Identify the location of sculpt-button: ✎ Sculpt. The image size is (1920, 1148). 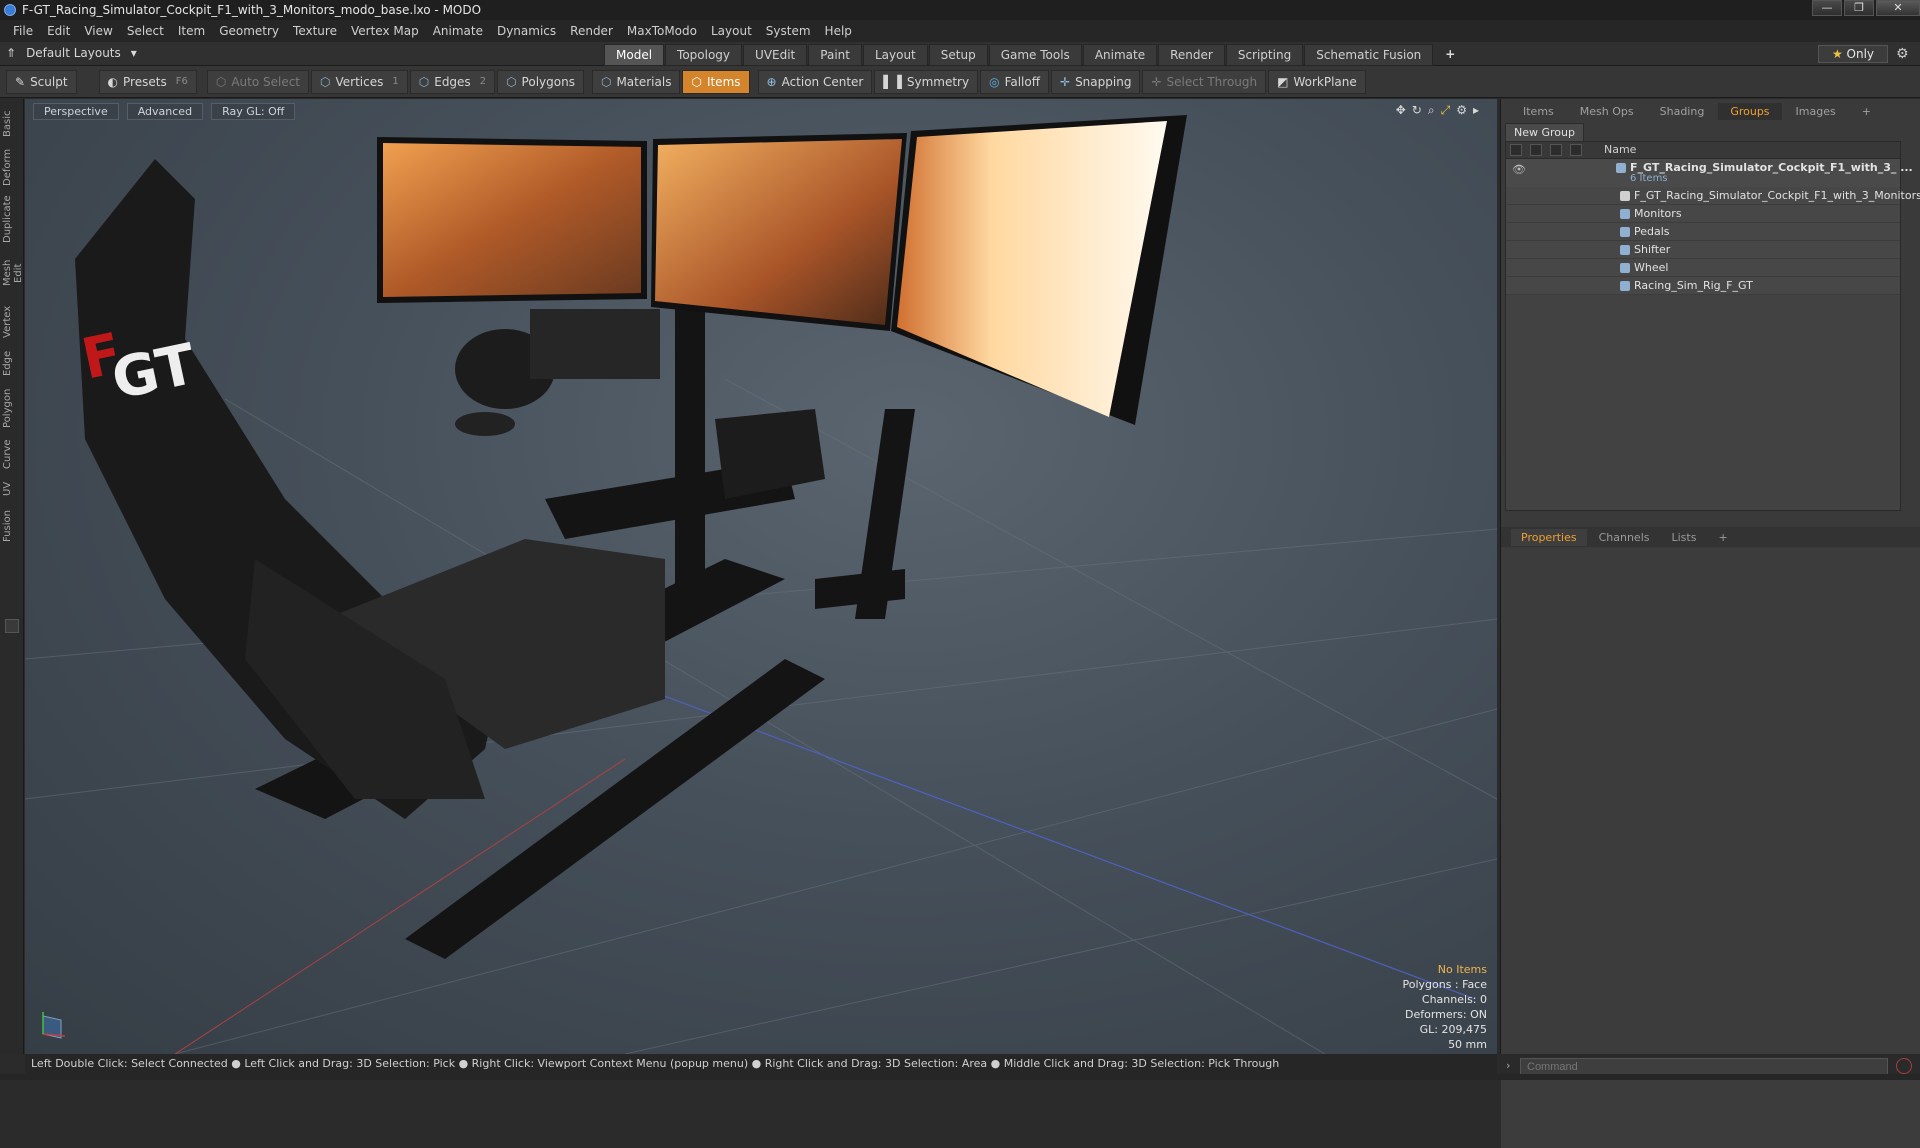
(41, 81).